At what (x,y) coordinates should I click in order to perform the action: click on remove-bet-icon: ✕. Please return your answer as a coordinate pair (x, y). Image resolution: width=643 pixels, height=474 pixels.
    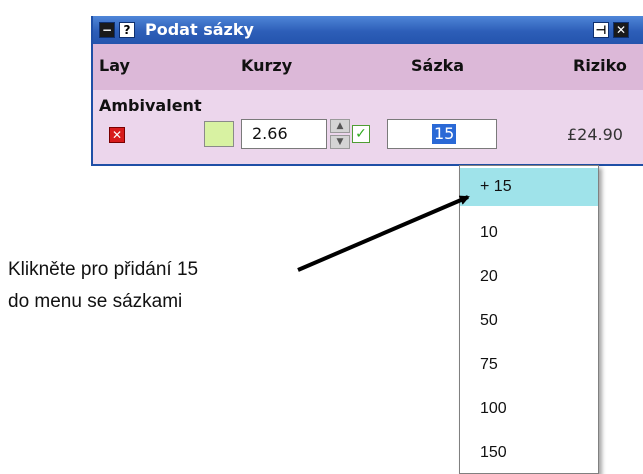
    Looking at the image, I should click on (117, 135).